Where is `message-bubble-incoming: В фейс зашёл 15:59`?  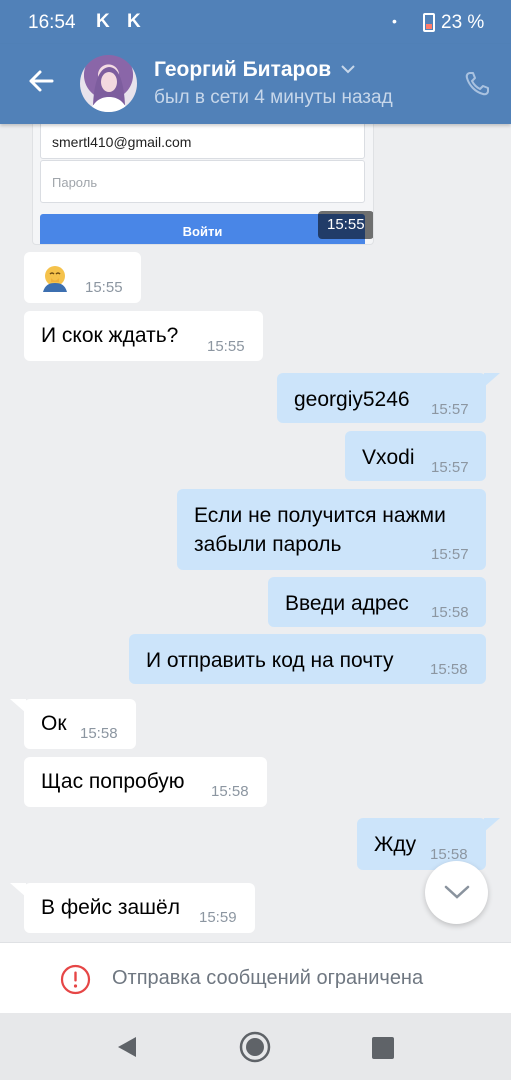 message-bubble-incoming: В фейс зашёл 15:59 is located at coordinates (139, 908).